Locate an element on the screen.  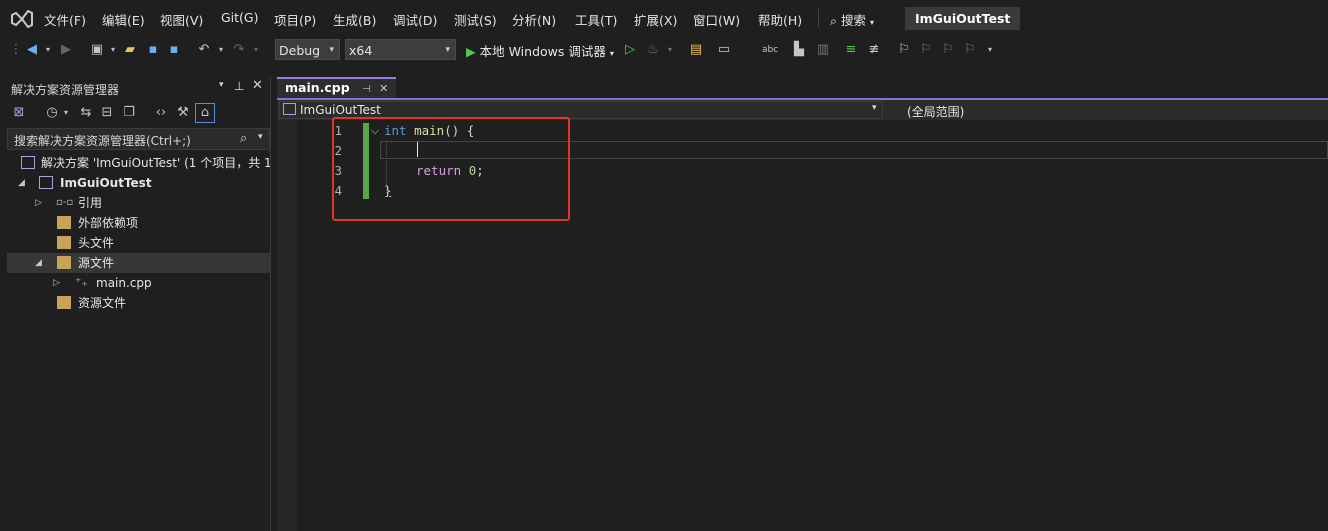
cpp-file-icon: ⁺₊ is located at coordinates (81, 282).